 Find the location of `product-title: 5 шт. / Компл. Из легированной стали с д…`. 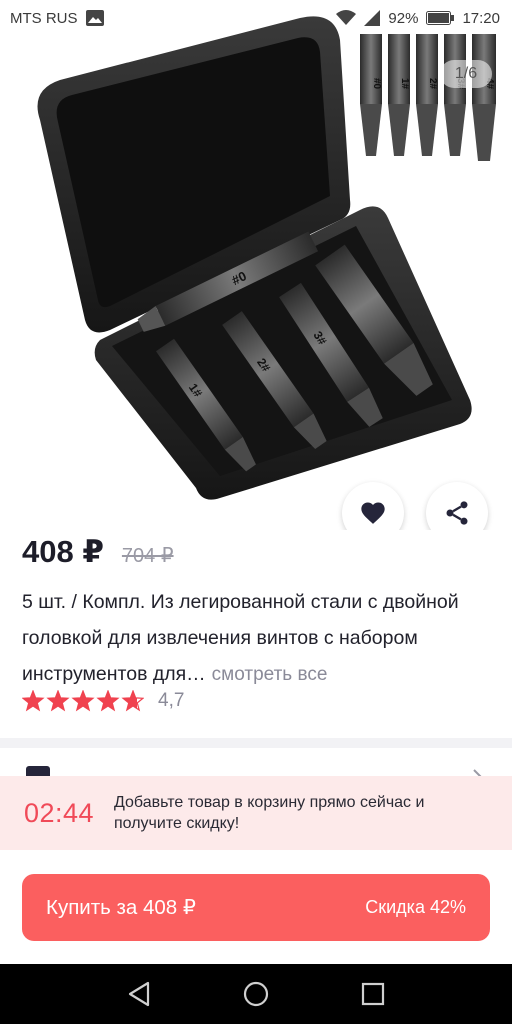

product-title: 5 шт. / Компл. Из легированной стали с д… is located at coordinates (257, 638).